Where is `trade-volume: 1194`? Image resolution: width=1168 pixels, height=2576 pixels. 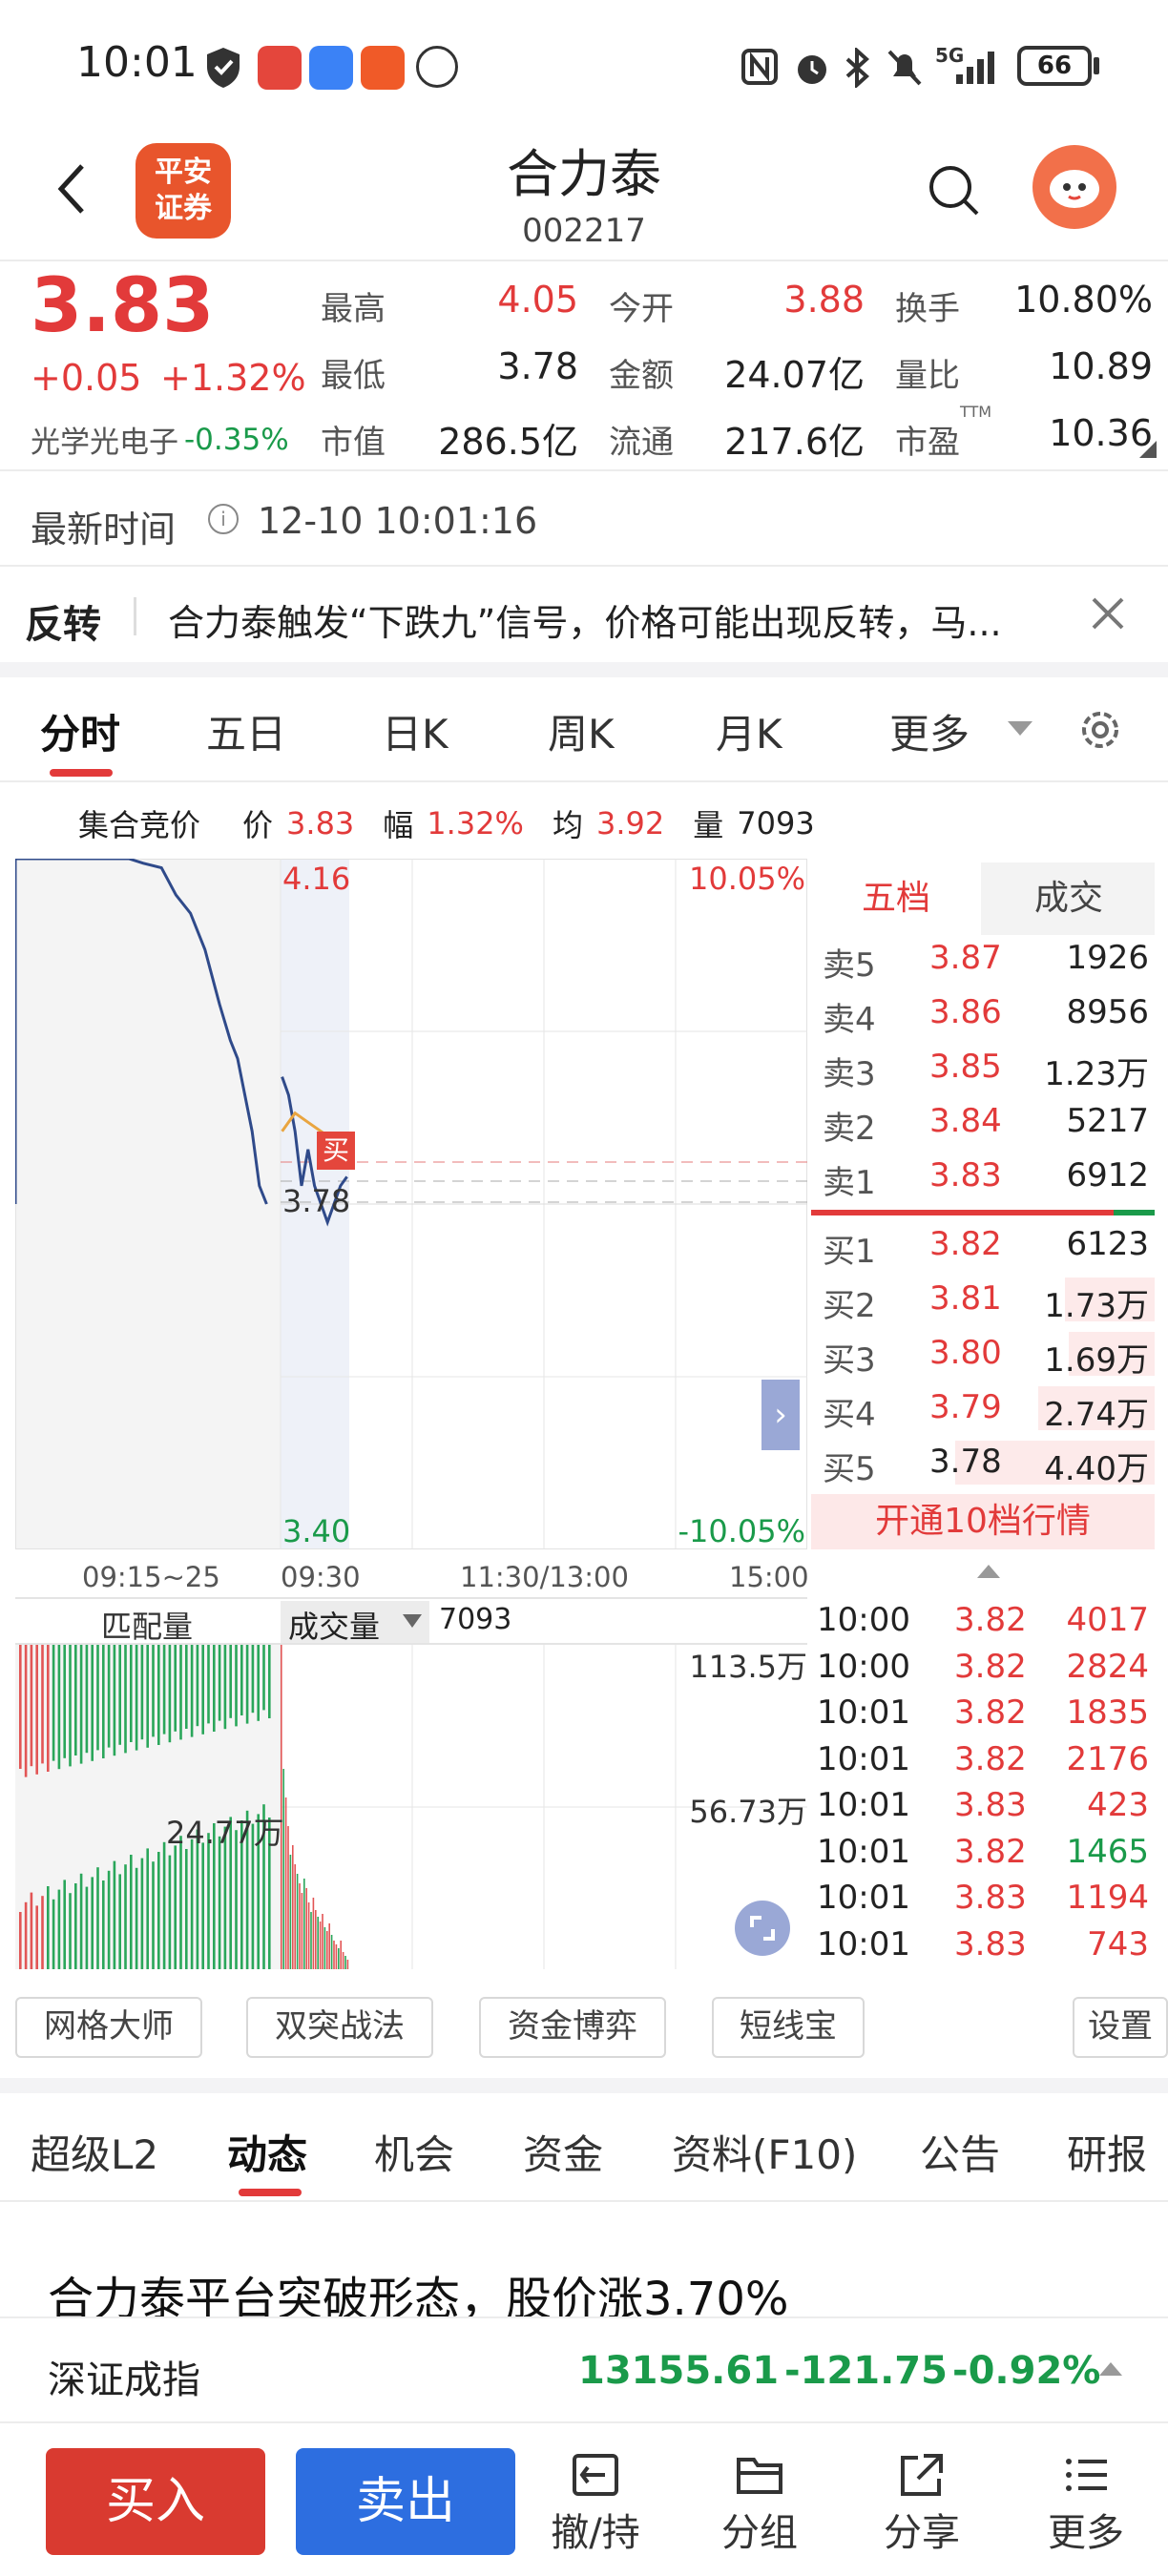 trade-volume: 1194 is located at coordinates (1107, 1898).